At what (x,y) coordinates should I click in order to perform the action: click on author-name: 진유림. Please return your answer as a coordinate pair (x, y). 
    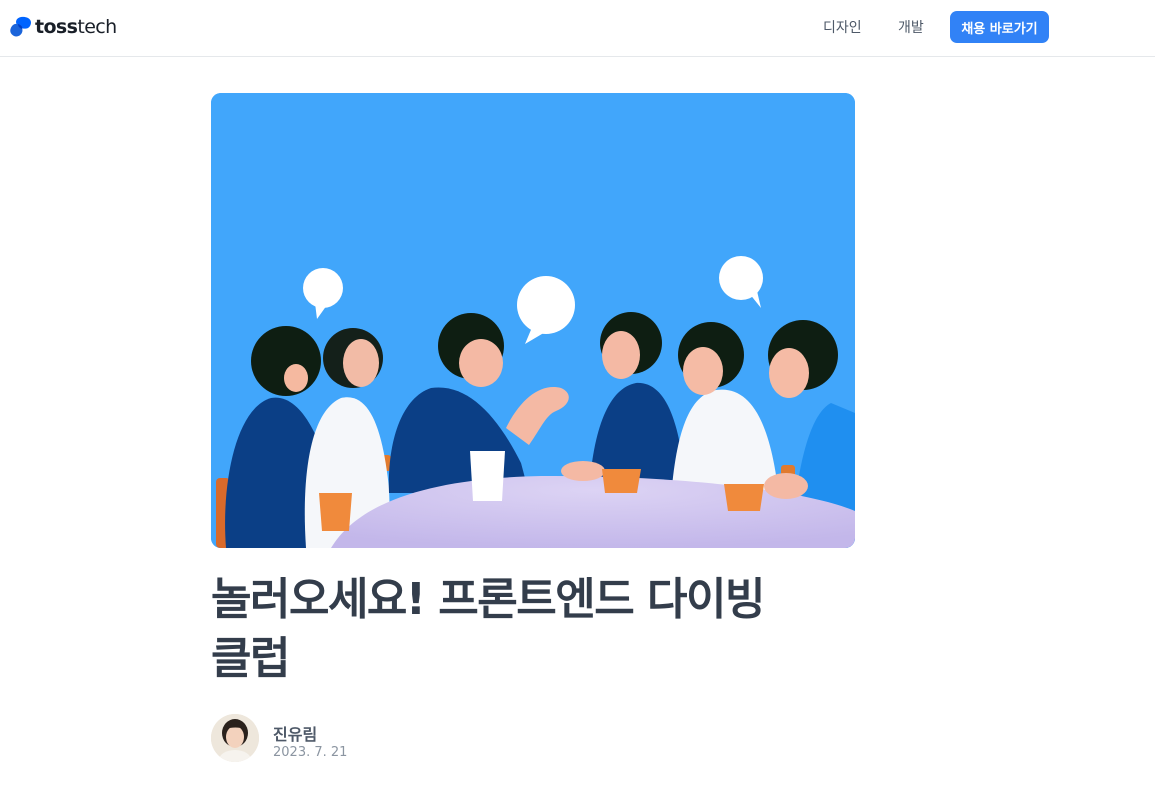
    Looking at the image, I should click on (295, 734).